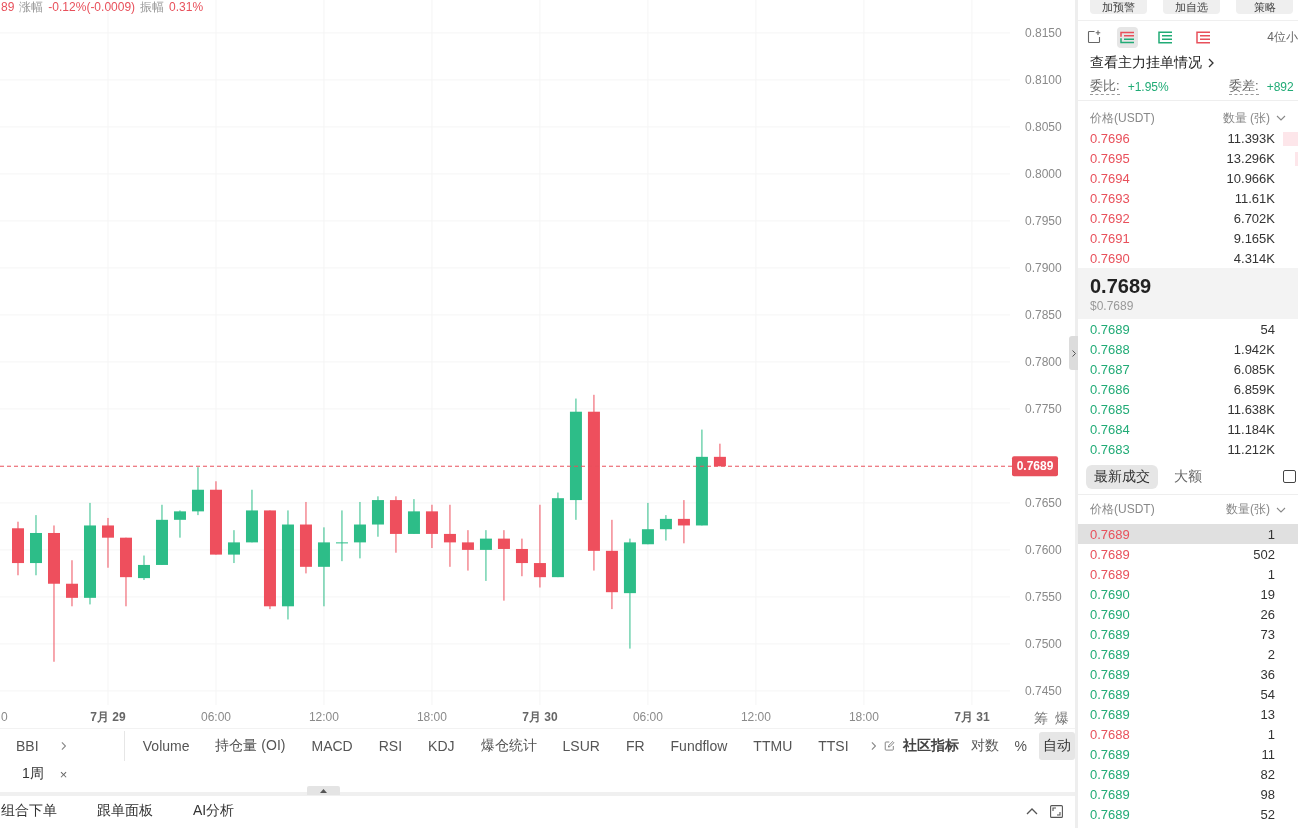  Describe the element at coordinates (1264, 7) in the screenshot. I see `action-button: 策略` at that location.